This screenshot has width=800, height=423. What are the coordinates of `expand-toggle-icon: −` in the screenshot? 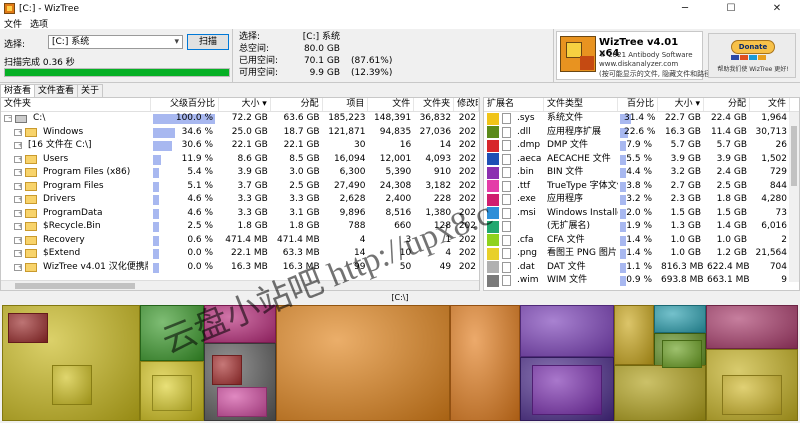 It's located at (8, 119).